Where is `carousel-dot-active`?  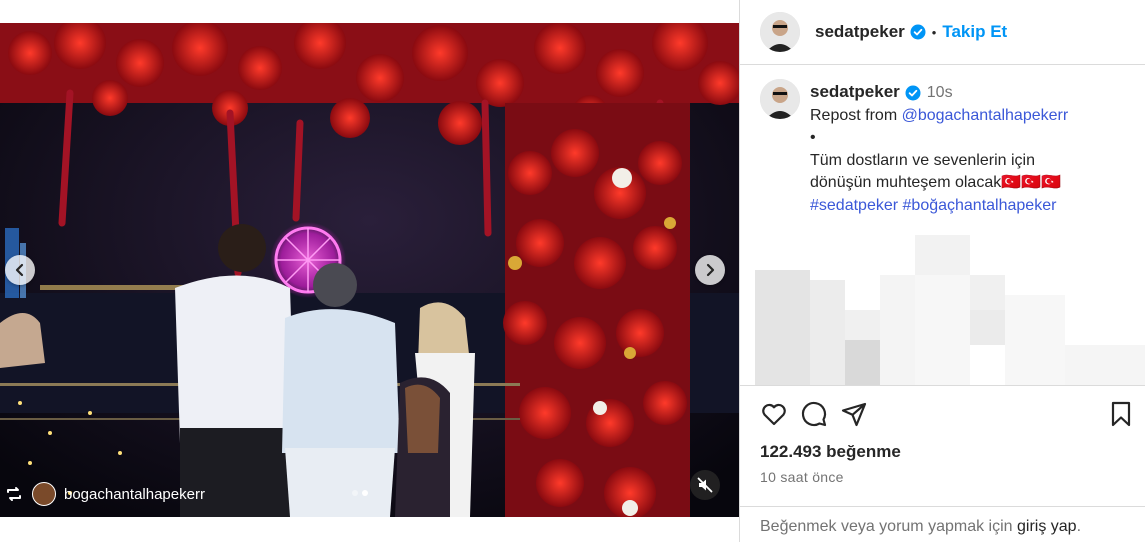 carousel-dot-active is located at coordinates (365, 493).